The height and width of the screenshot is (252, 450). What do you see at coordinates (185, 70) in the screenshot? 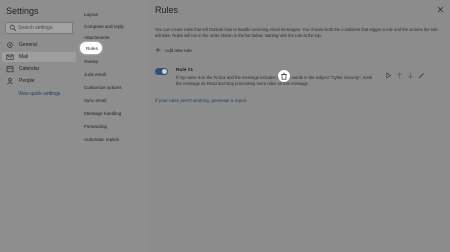
I see `rule-name: Rule #1` at bounding box center [185, 70].